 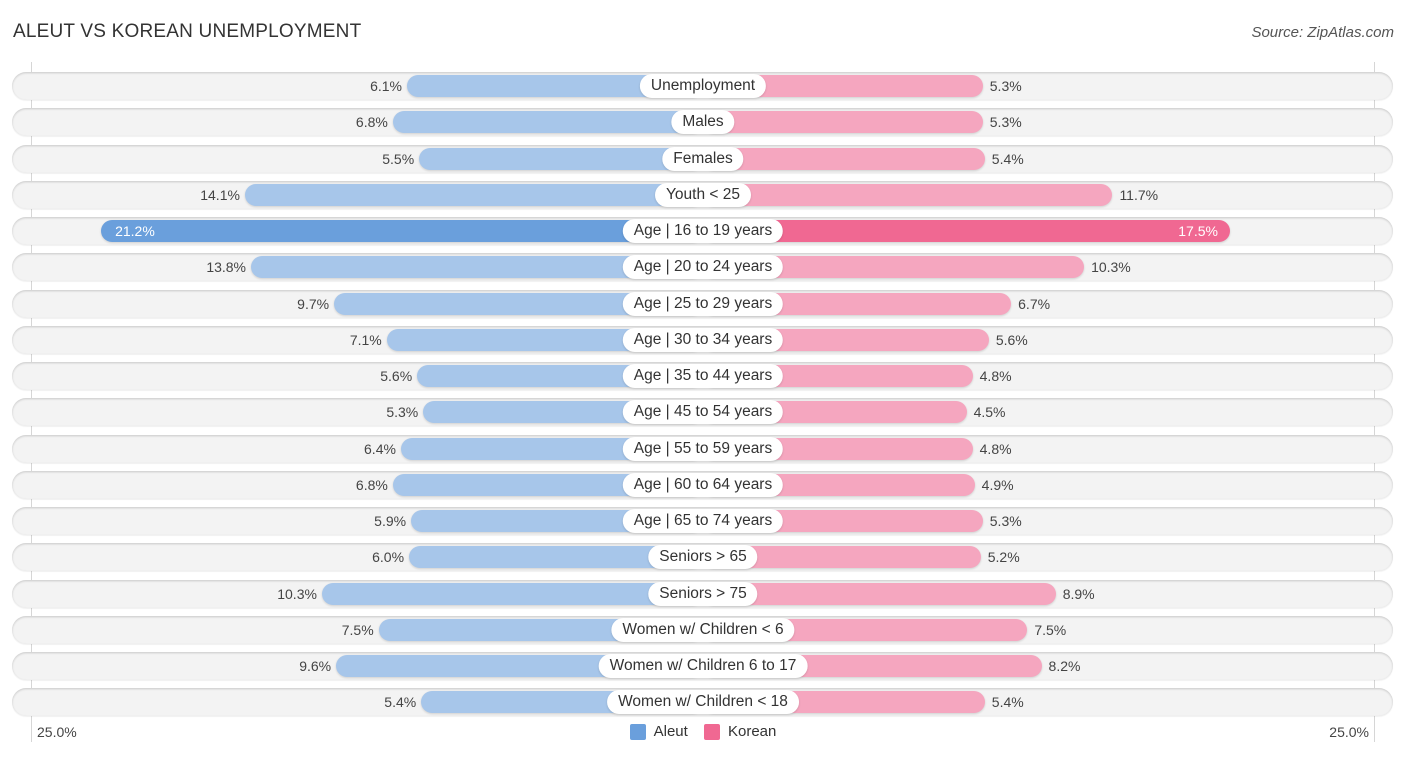 I want to click on chart-row: 6.0% 5.2% Seniors > 65, so click(x=702, y=557).